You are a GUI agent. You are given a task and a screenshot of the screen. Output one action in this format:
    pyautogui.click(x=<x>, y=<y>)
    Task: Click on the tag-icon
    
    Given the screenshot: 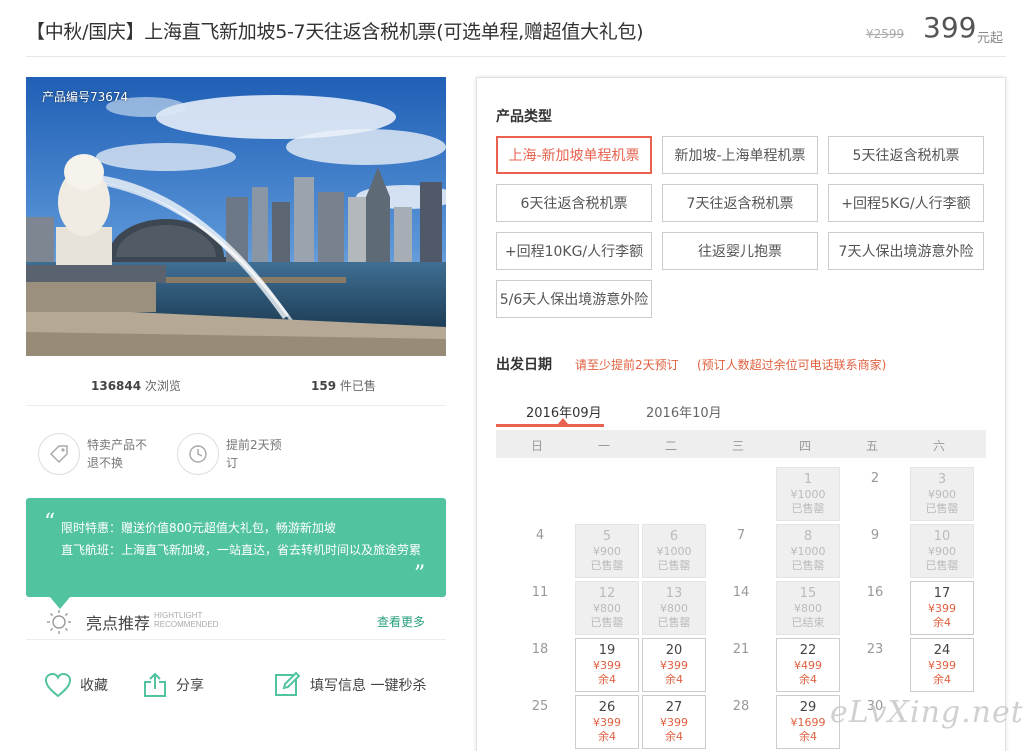 What is the action you would take?
    pyautogui.click(x=59, y=454)
    